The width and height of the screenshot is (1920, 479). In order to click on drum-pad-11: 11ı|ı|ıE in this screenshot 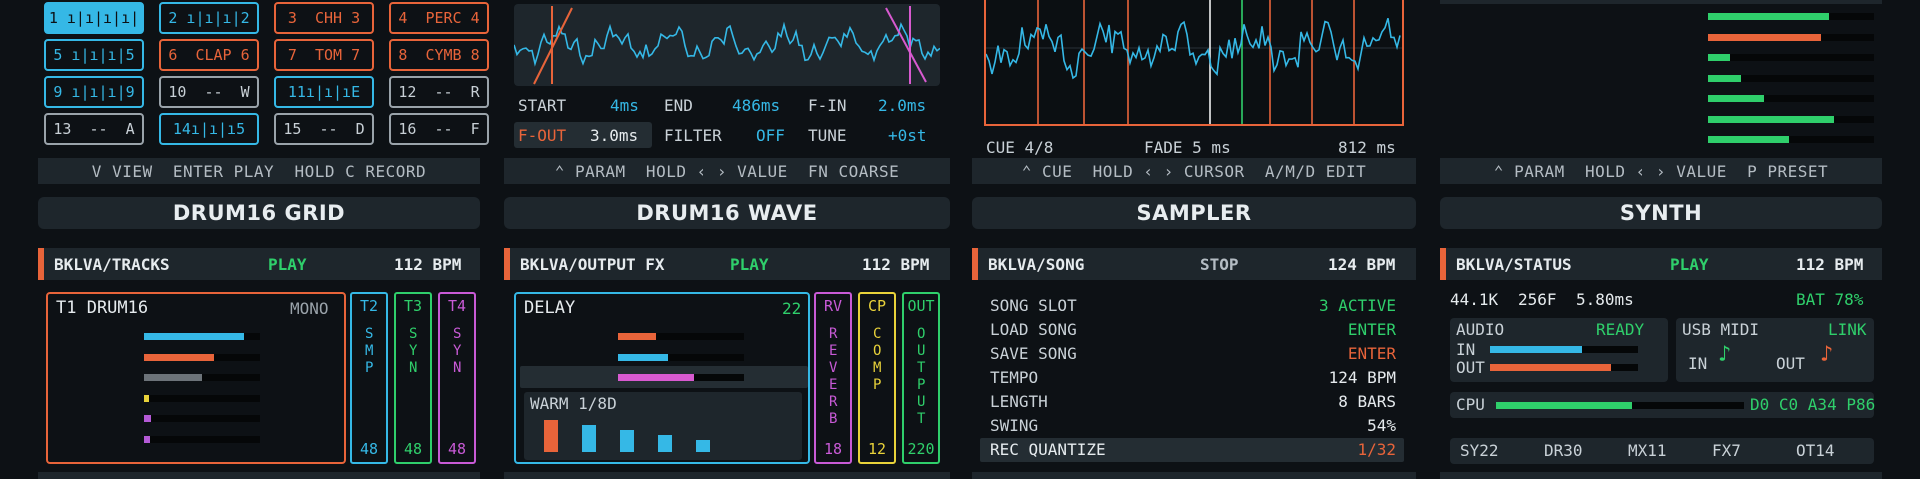, I will do `click(324, 92)`.